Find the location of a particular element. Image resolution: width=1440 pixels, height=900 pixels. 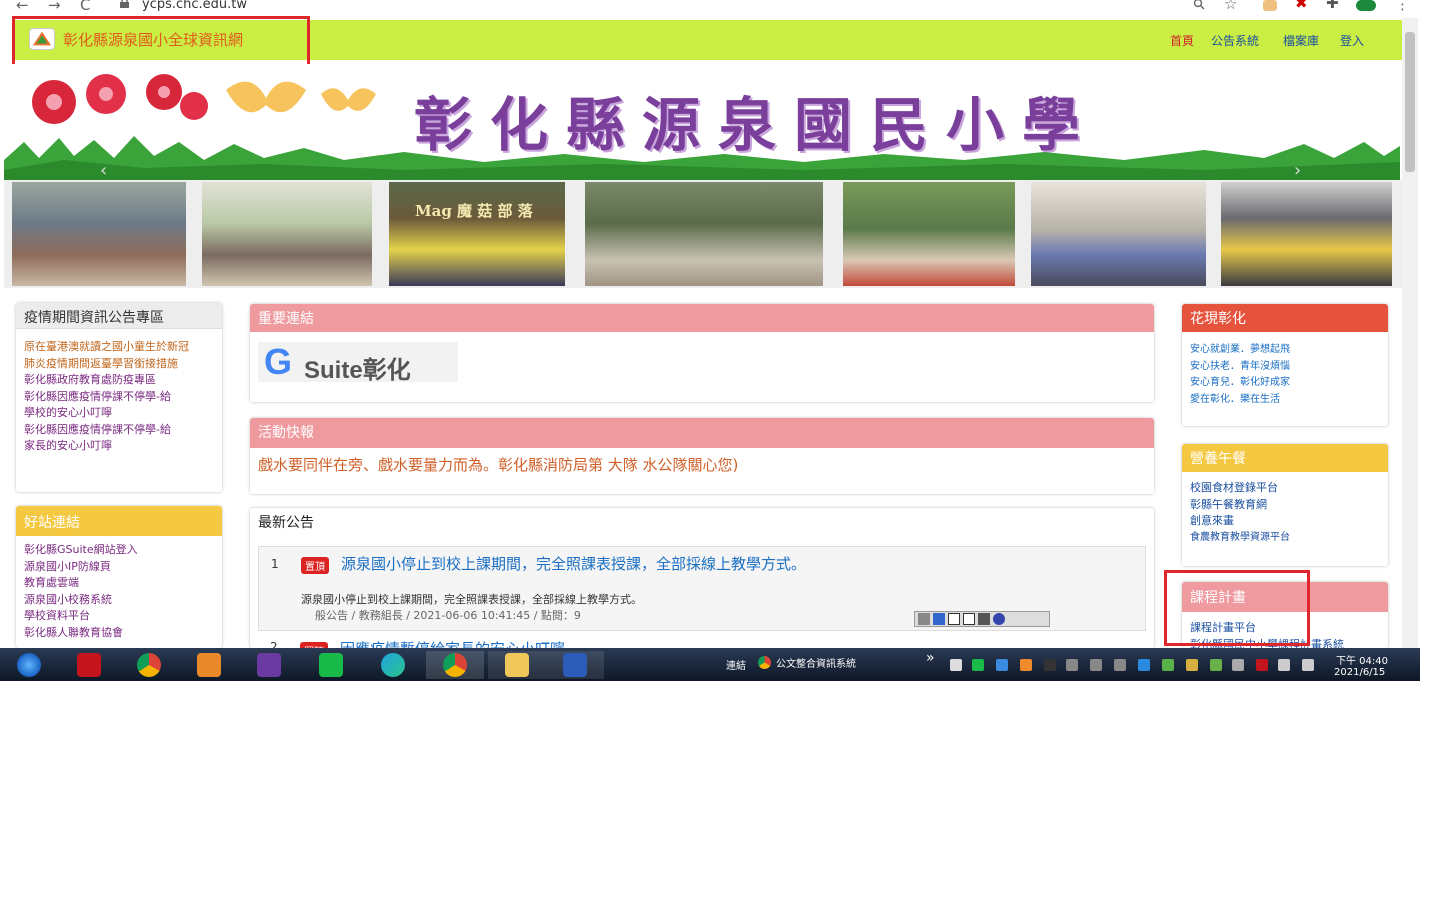

tray-user-icon is located at coordinates (956, 665).